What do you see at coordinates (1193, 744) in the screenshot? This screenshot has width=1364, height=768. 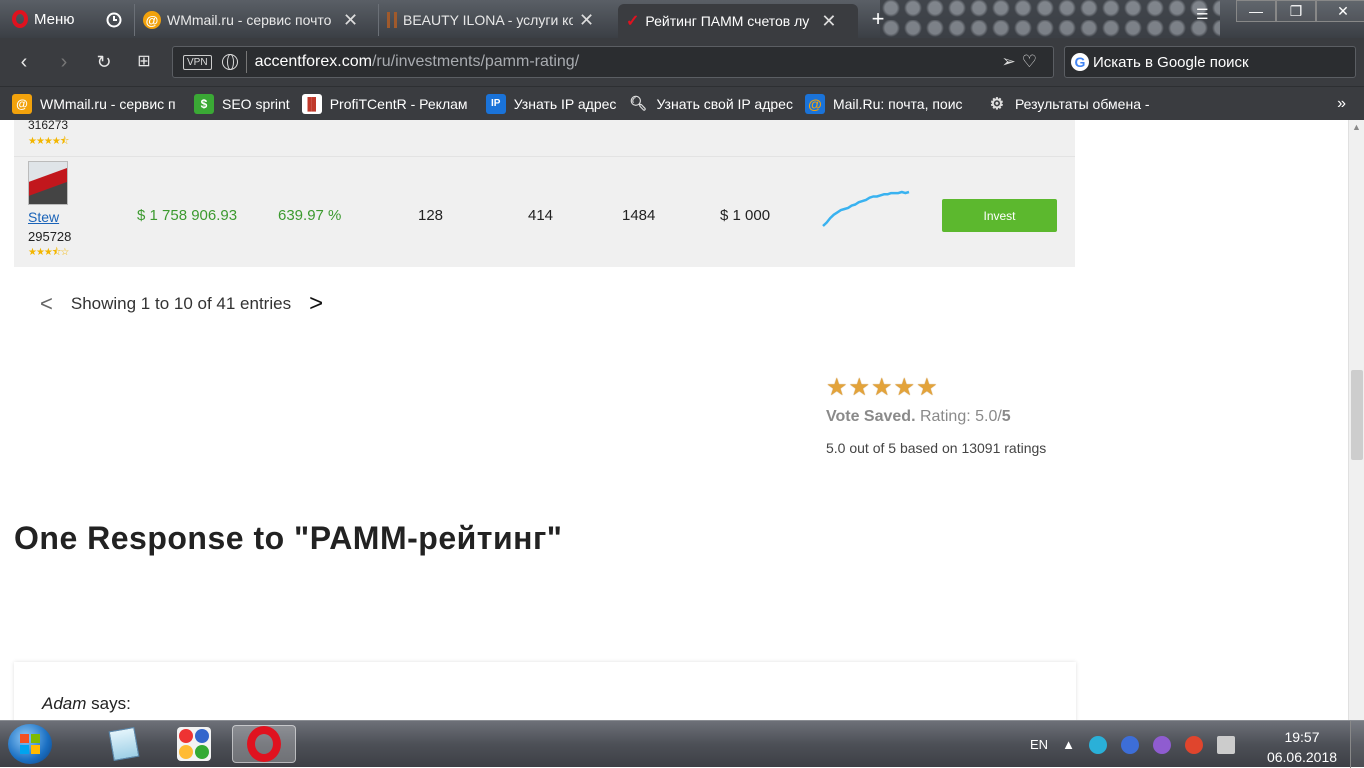 I see `app-tray-icon` at bounding box center [1193, 744].